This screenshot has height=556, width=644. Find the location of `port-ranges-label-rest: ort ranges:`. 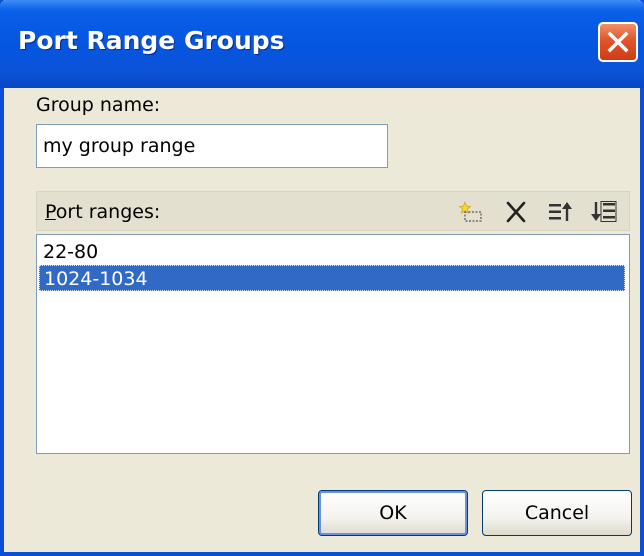

port-ranges-label-rest: ort ranges: is located at coordinates (108, 212).